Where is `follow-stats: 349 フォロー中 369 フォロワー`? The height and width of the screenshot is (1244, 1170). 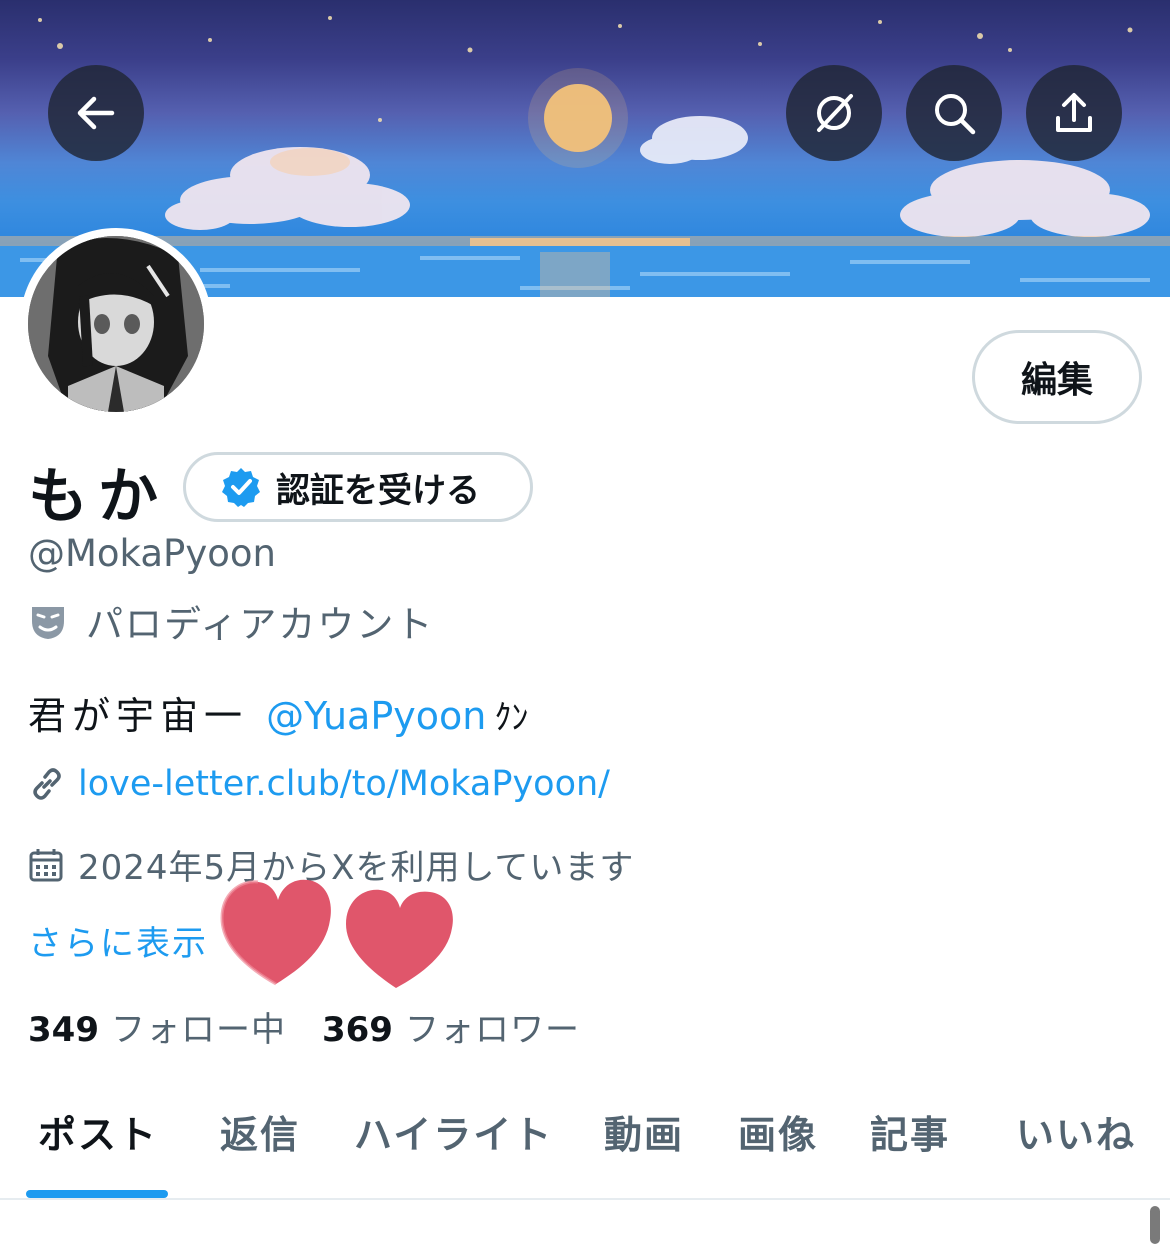 follow-stats: 349 フォロー中 369 フォロワー is located at coordinates (322, 1026).